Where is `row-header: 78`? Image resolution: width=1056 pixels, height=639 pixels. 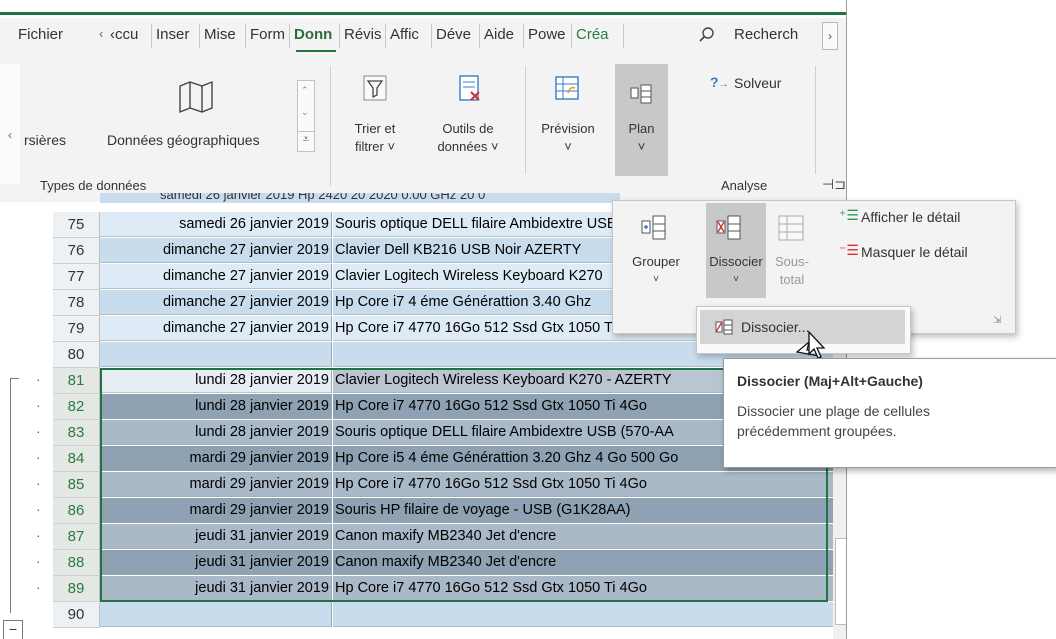 row-header: 78 is located at coordinates (76, 303).